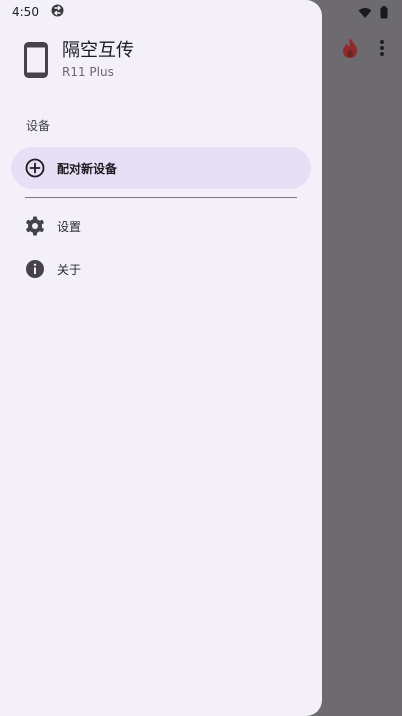  Describe the element at coordinates (98, 50) in the screenshot. I see `app-title: 隔空互传` at that location.